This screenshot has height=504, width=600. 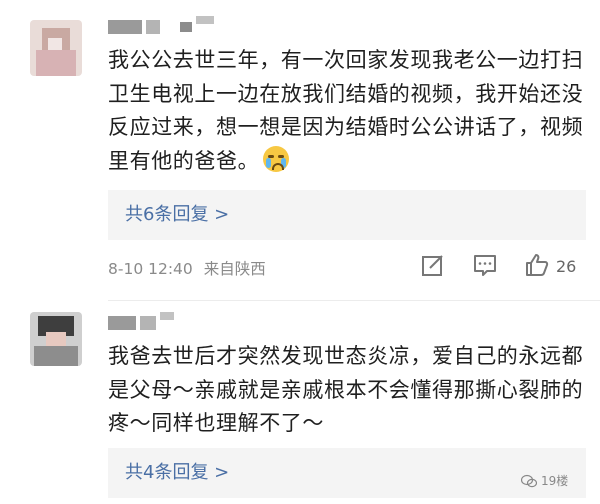 I want to click on comment-icon, so click(x=485, y=265).